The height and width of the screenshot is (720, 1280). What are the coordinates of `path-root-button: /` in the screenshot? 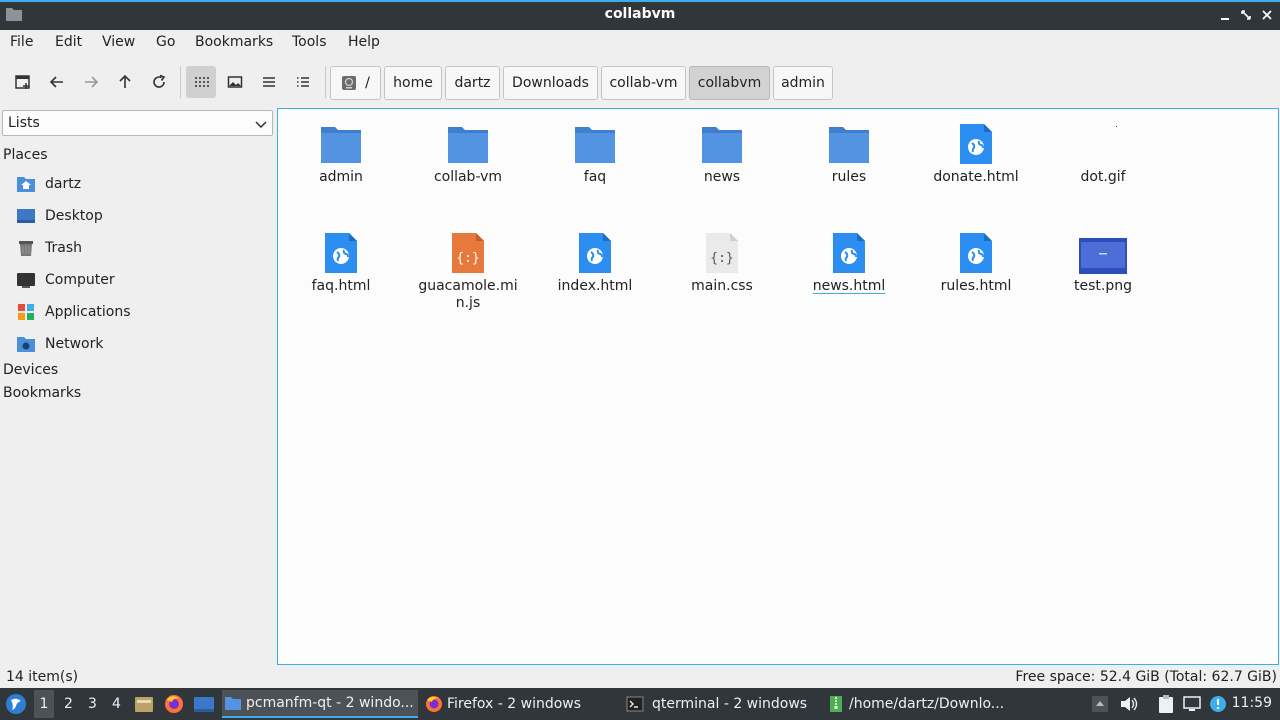 It's located at (355, 83).